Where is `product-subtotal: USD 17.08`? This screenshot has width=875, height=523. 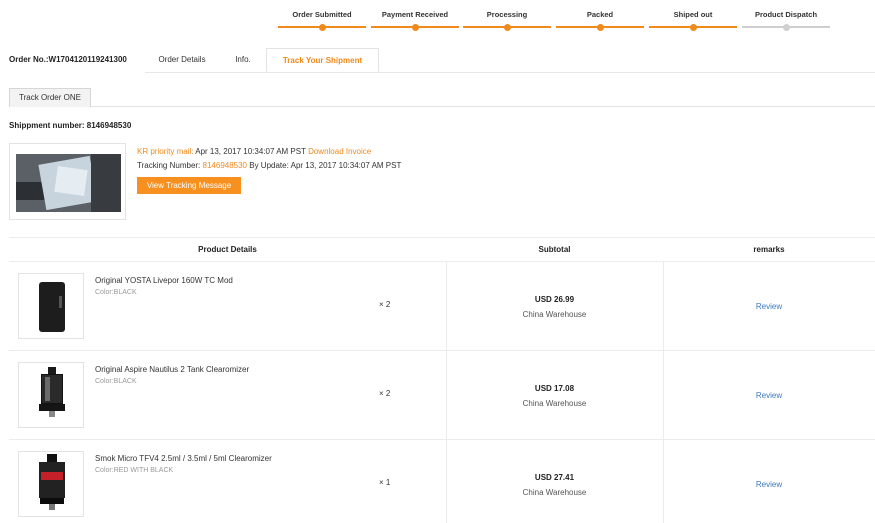 product-subtotal: USD 17.08 is located at coordinates (554, 388).